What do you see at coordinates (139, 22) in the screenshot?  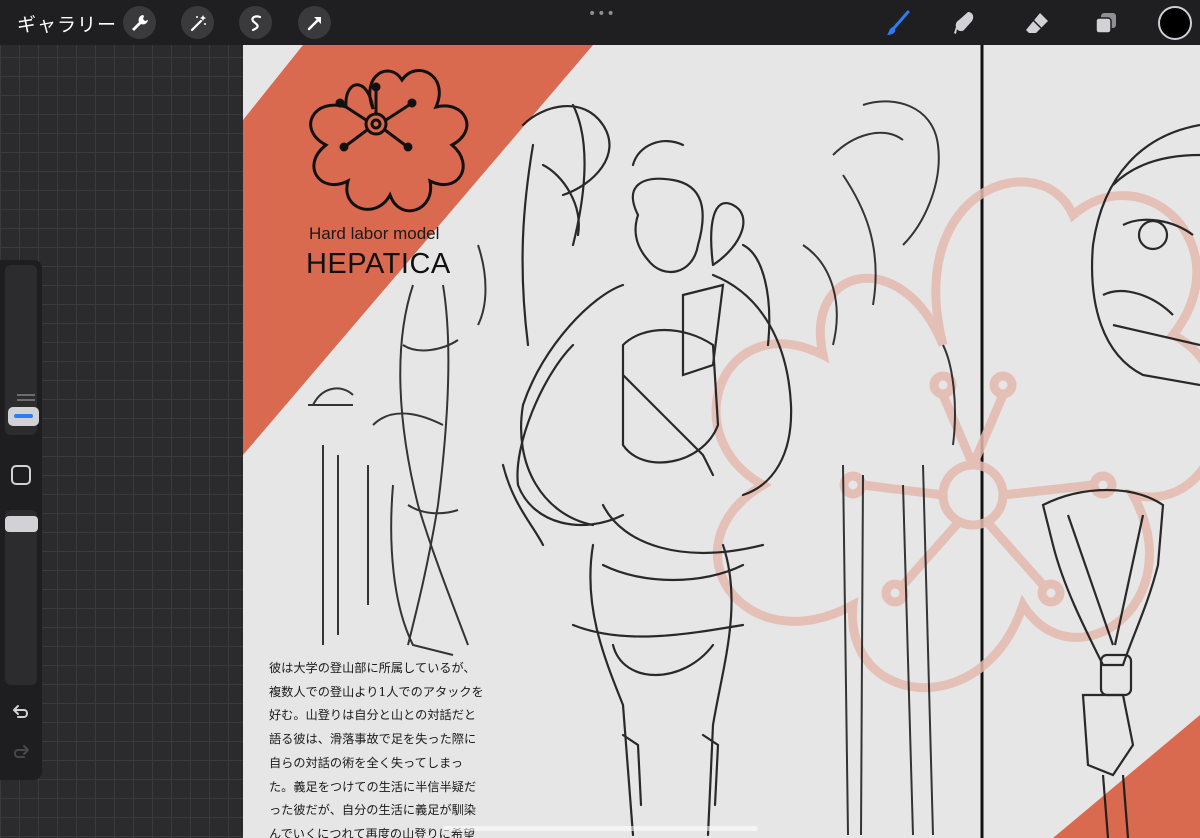 I see `wrench-icon` at bounding box center [139, 22].